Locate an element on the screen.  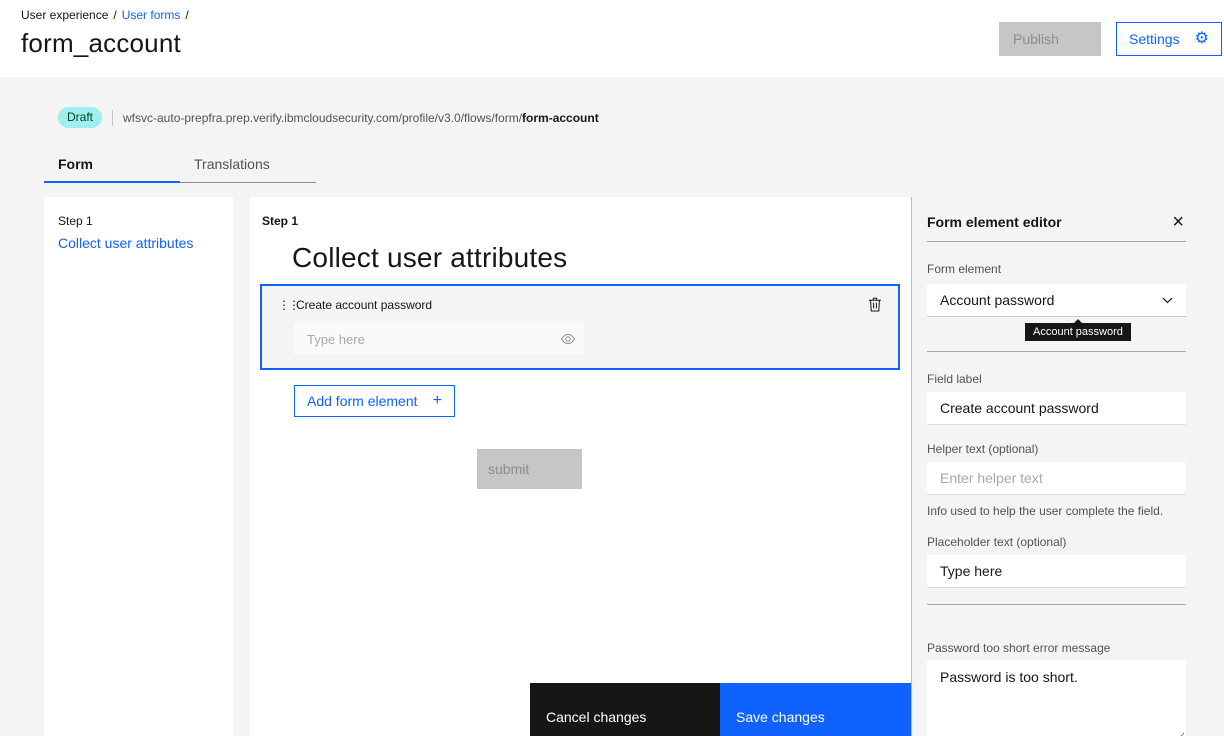
form-element-field-label: Form element is located at coordinates (964, 269).